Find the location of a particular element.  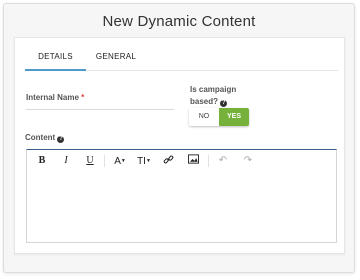

link-icon-svg is located at coordinates (168, 159).